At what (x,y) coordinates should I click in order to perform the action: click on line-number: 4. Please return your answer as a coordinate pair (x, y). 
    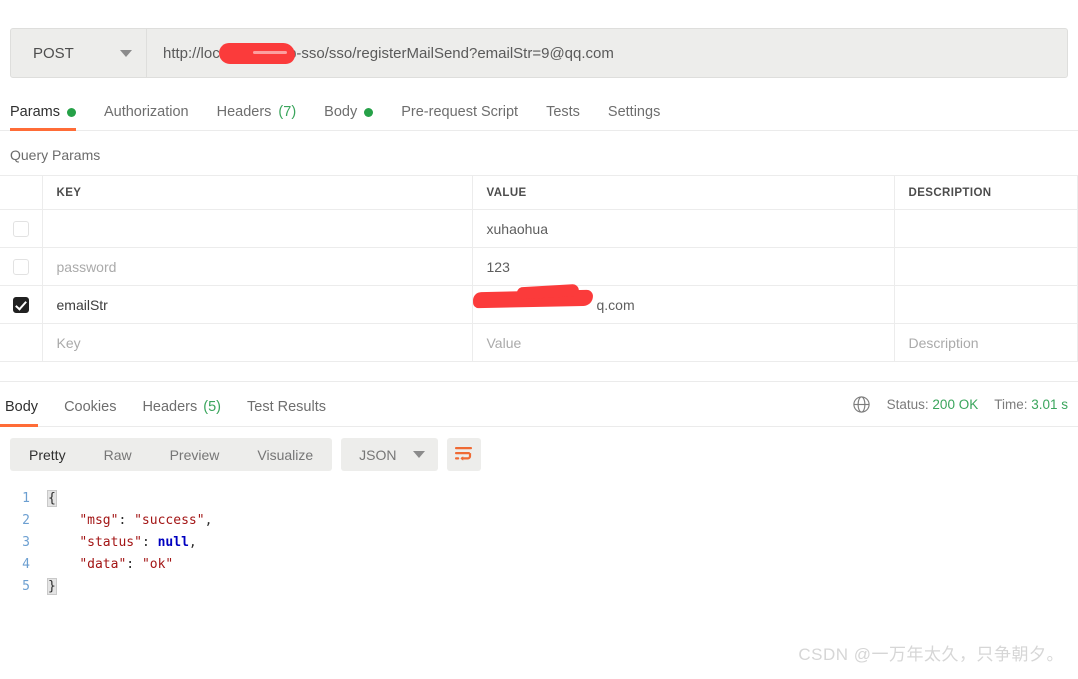
    Looking at the image, I should click on (26, 564).